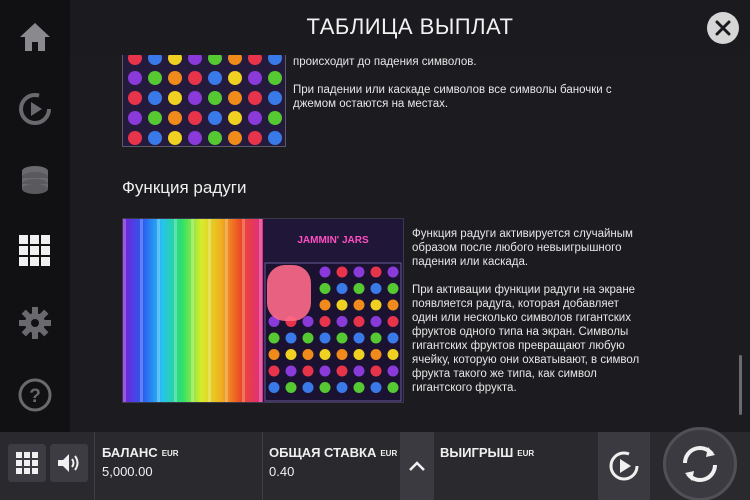  I want to click on close-button, so click(723, 28).